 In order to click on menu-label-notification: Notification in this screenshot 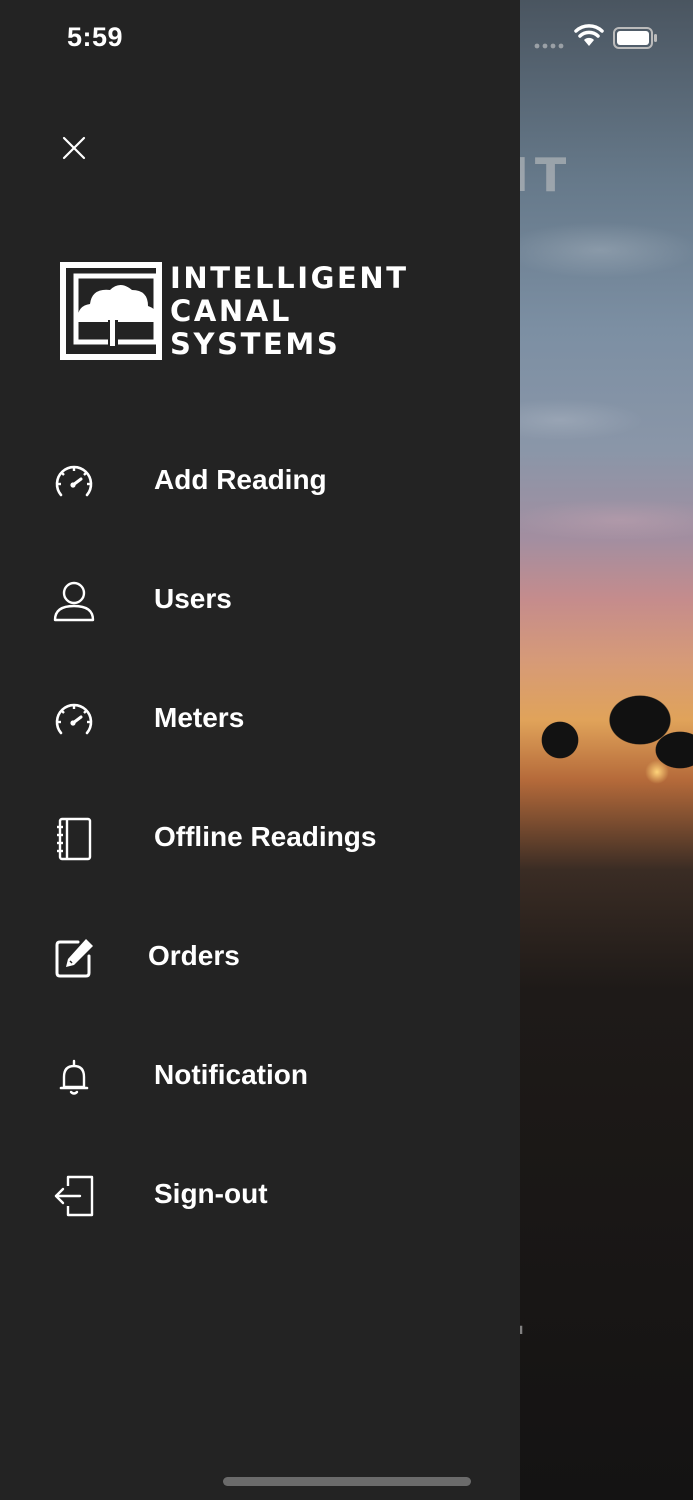, I will do `click(231, 1074)`.